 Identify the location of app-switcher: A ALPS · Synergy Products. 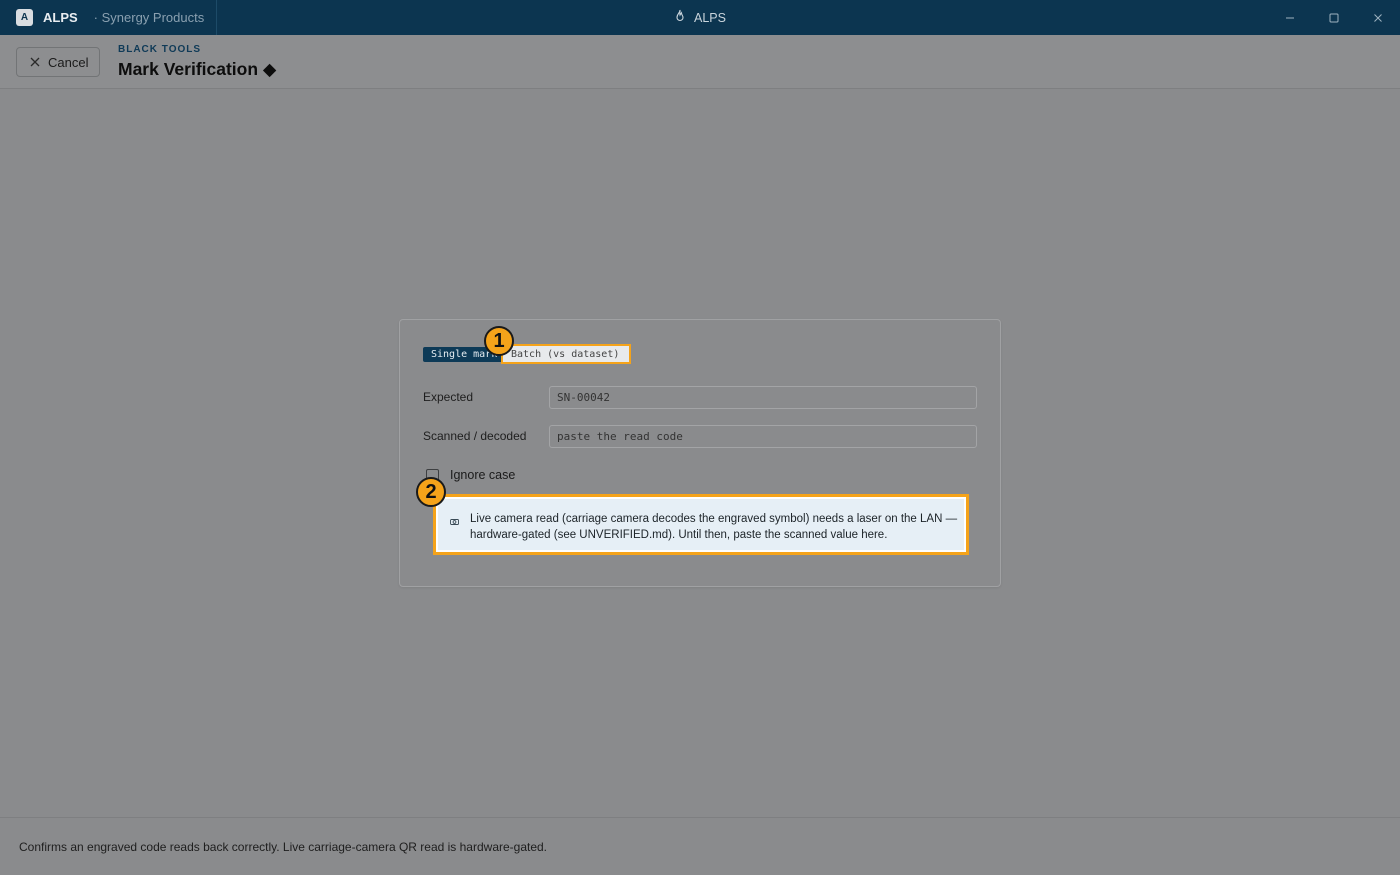
(108, 17).